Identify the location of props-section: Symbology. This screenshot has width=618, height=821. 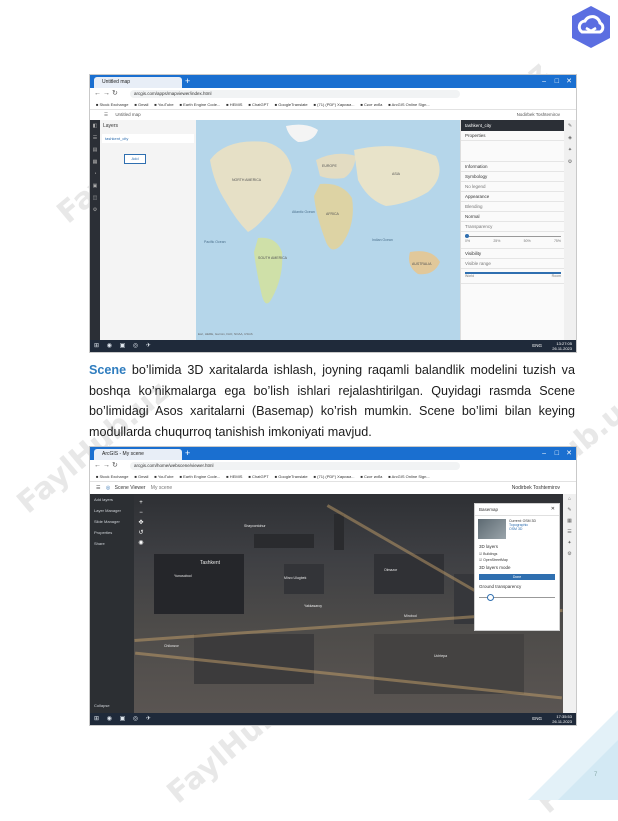
(513, 177).